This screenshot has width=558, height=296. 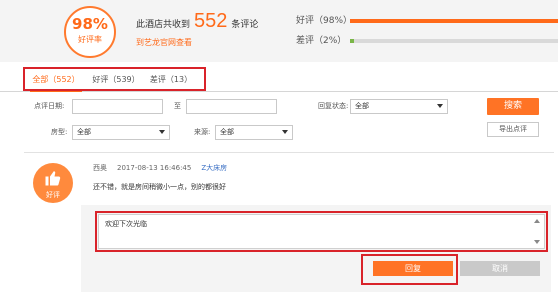 What do you see at coordinates (454, 41) in the screenshot?
I see `negative-bar-track` at bounding box center [454, 41].